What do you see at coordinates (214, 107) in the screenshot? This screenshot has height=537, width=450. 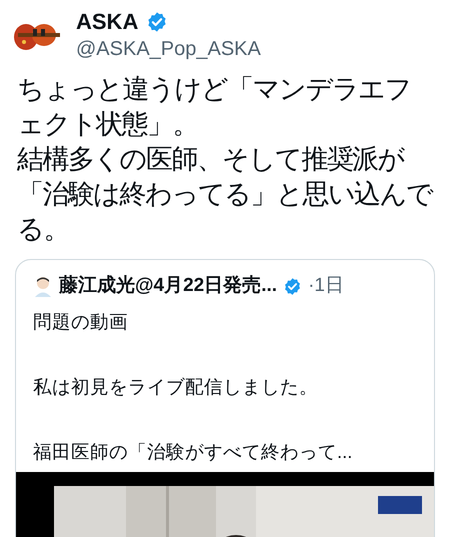 I see `tweet-text: ちょっと違うけど「マンデラエフェクト状態」。` at bounding box center [214, 107].